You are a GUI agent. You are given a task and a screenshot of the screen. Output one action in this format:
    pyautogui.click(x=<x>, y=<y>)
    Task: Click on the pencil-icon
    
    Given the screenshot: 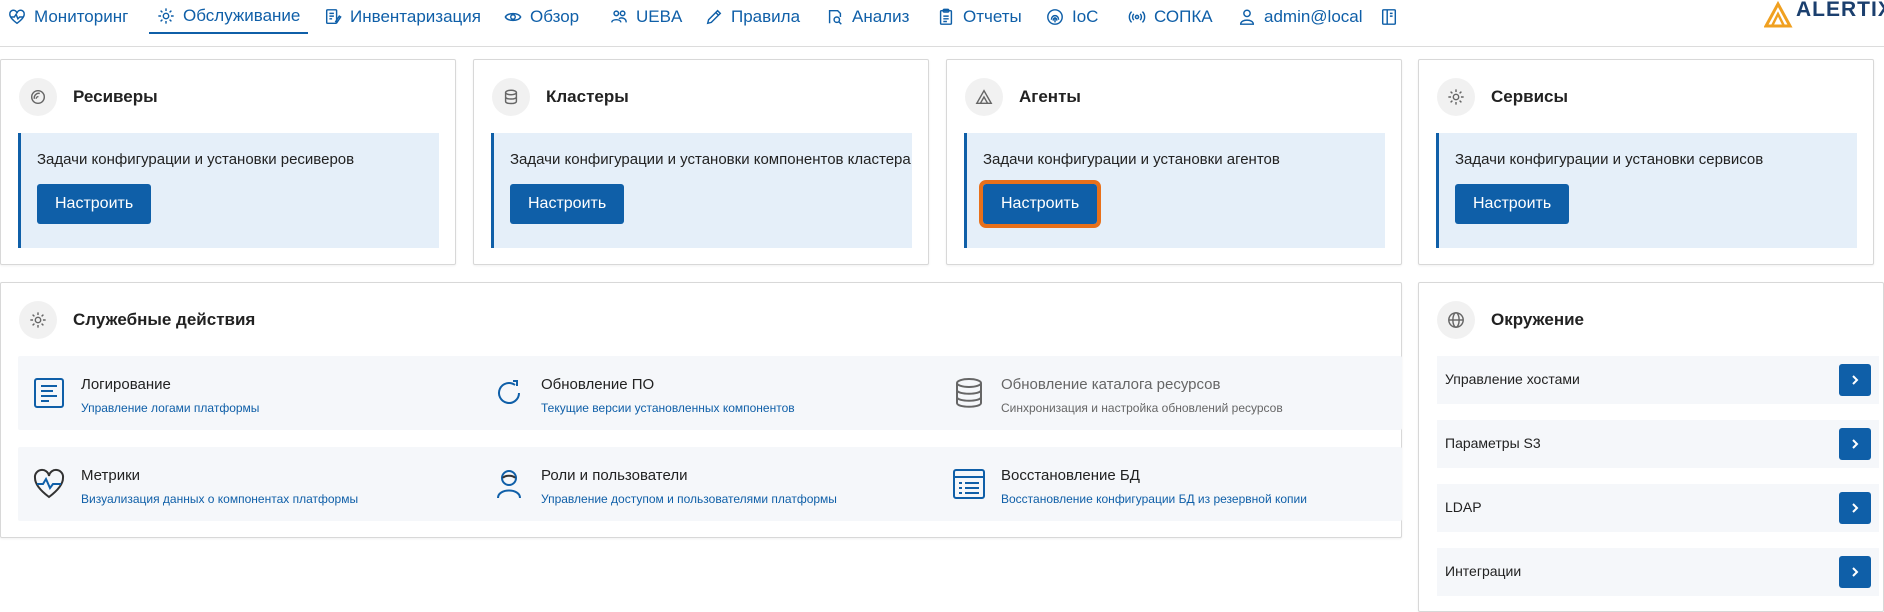 What is the action you would take?
    pyautogui.click(x=714, y=17)
    